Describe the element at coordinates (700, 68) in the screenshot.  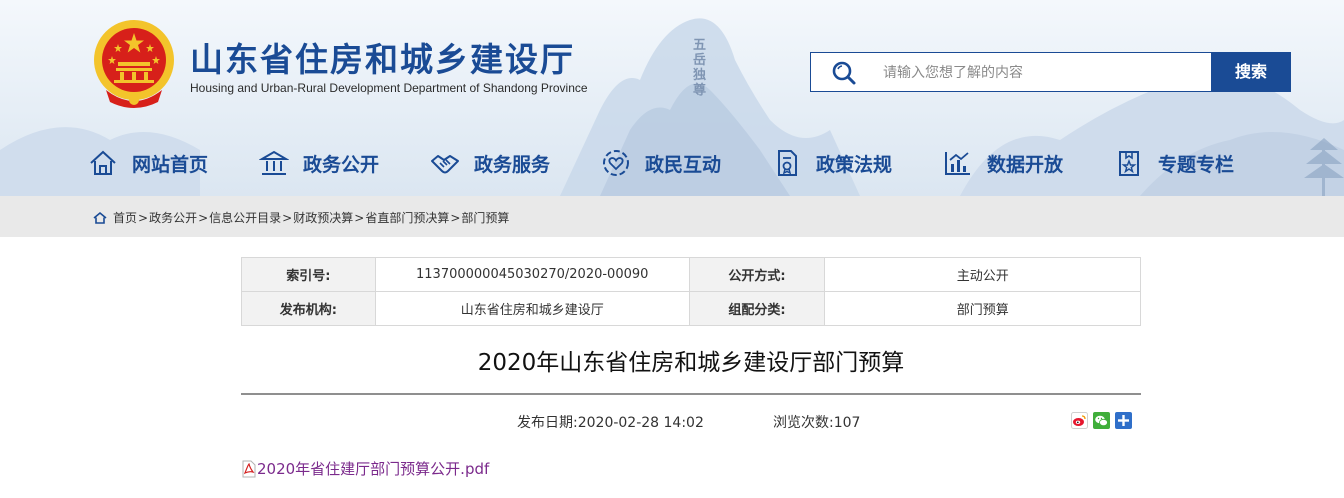
I see `mountain-inscription: 五岳独尊` at that location.